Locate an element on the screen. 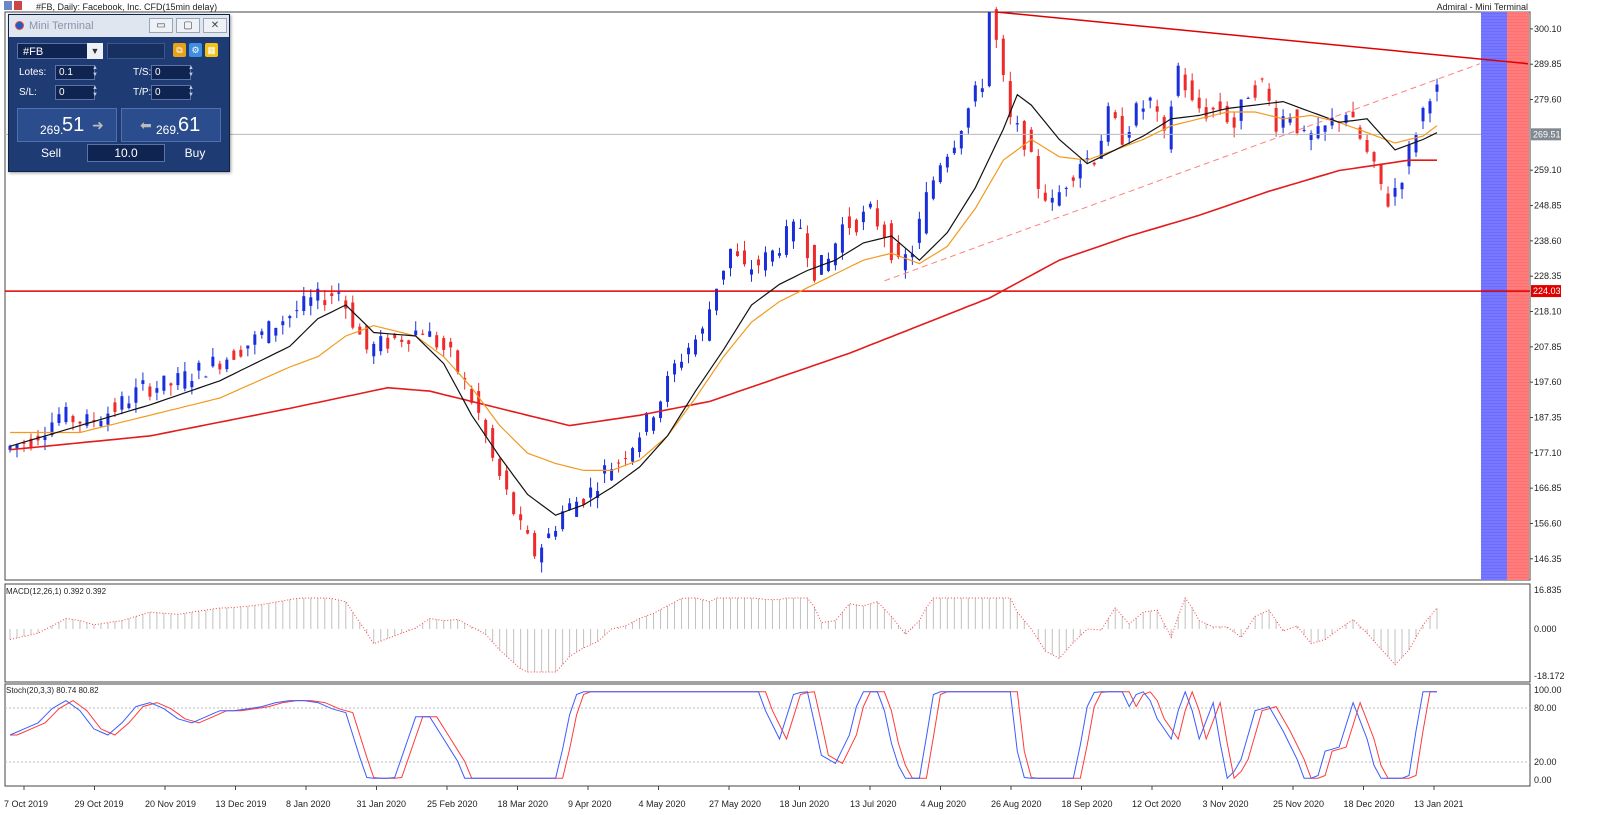 The height and width of the screenshot is (815, 1600). date-tick-label: 18 Dec 2020 is located at coordinates (1369, 804).